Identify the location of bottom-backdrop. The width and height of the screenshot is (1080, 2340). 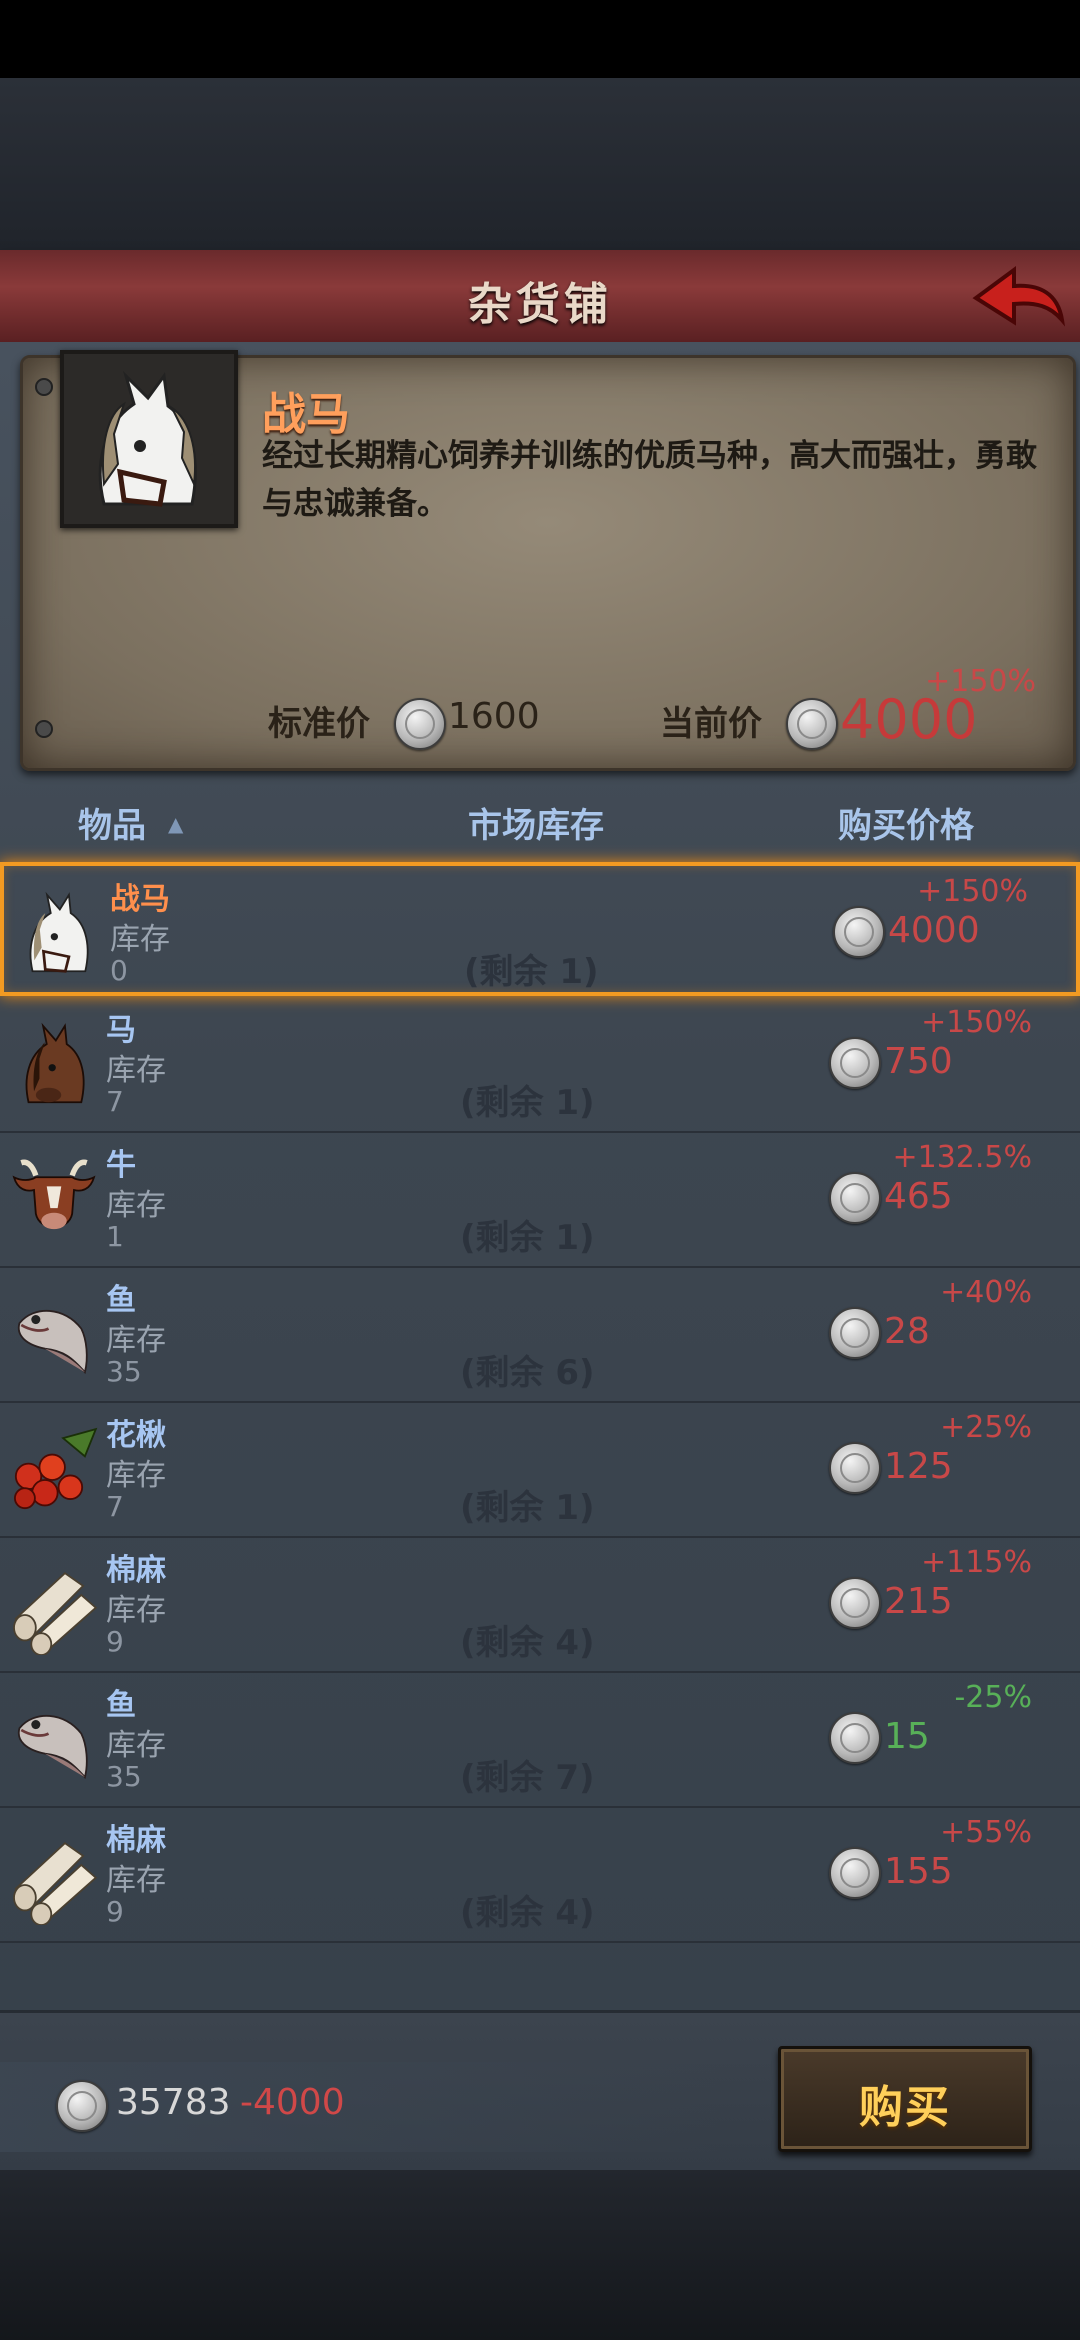
(540, 2255).